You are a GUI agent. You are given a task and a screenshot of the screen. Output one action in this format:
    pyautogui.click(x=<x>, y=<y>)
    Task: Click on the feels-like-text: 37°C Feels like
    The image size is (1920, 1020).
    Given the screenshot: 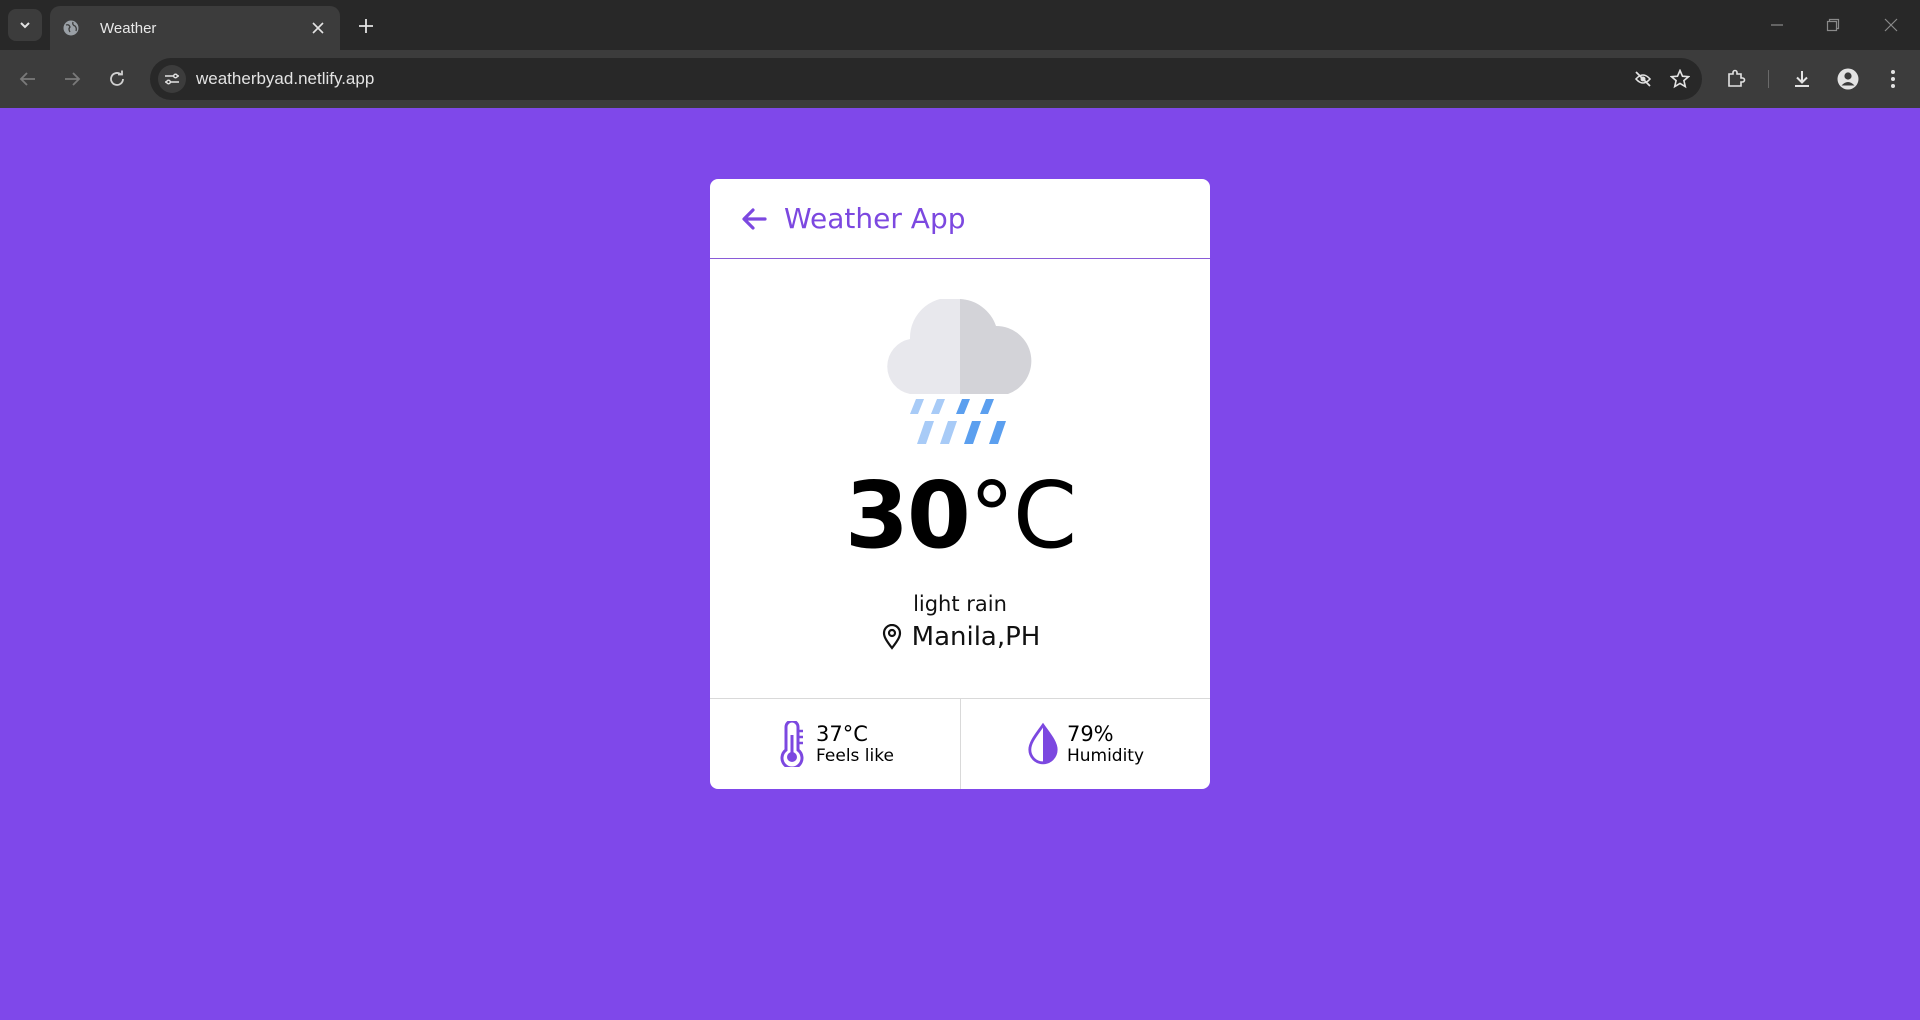 What is the action you would take?
    pyautogui.click(x=855, y=744)
    